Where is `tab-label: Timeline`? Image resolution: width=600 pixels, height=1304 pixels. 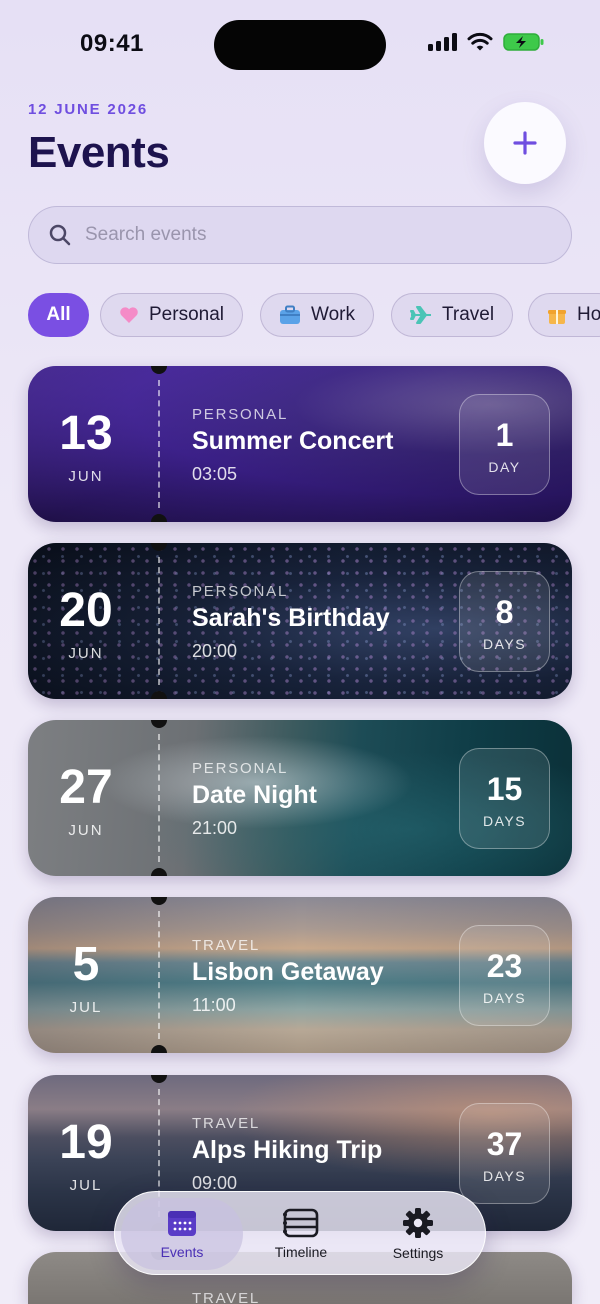 tab-label: Timeline is located at coordinates (301, 1252).